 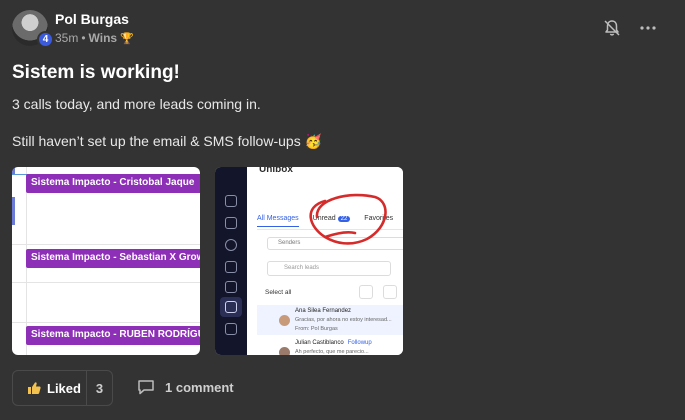 I want to click on author-avatar: 4, so click(x=33, y=29).